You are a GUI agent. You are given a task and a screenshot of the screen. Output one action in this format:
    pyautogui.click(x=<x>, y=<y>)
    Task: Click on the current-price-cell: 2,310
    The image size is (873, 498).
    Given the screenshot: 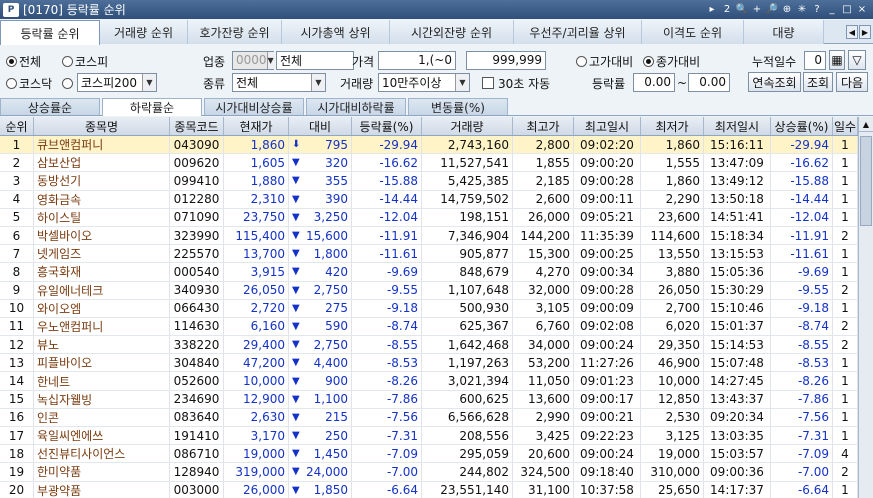 What is the action you would take?
    pyautogui.click(x=256, y=199)
    